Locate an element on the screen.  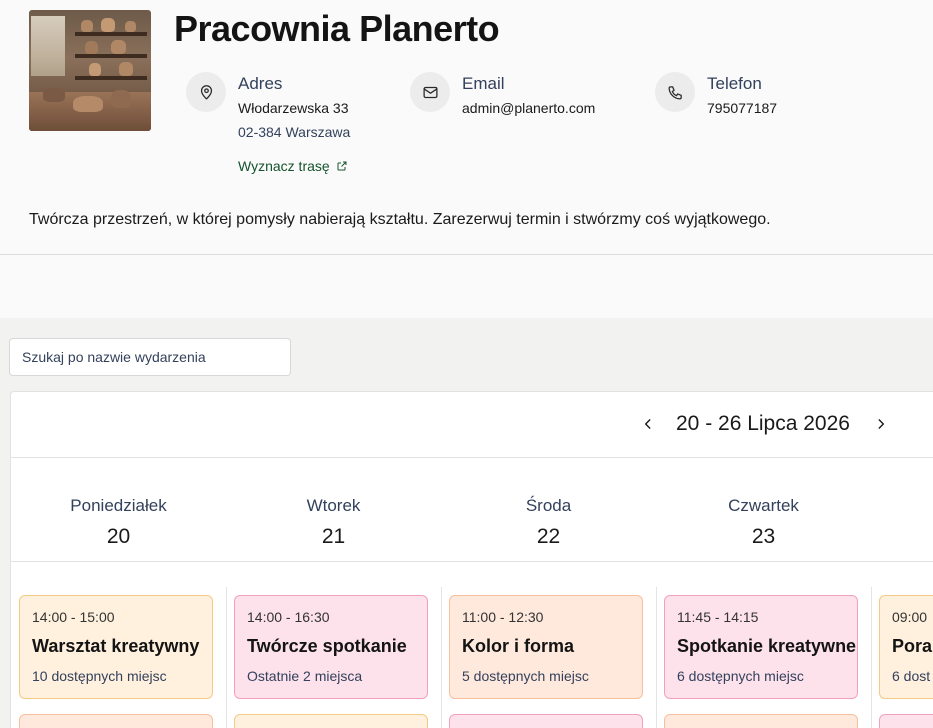
week-navigation: 20 - 26 Lipca 2026 is located at coordinates (472, 425).